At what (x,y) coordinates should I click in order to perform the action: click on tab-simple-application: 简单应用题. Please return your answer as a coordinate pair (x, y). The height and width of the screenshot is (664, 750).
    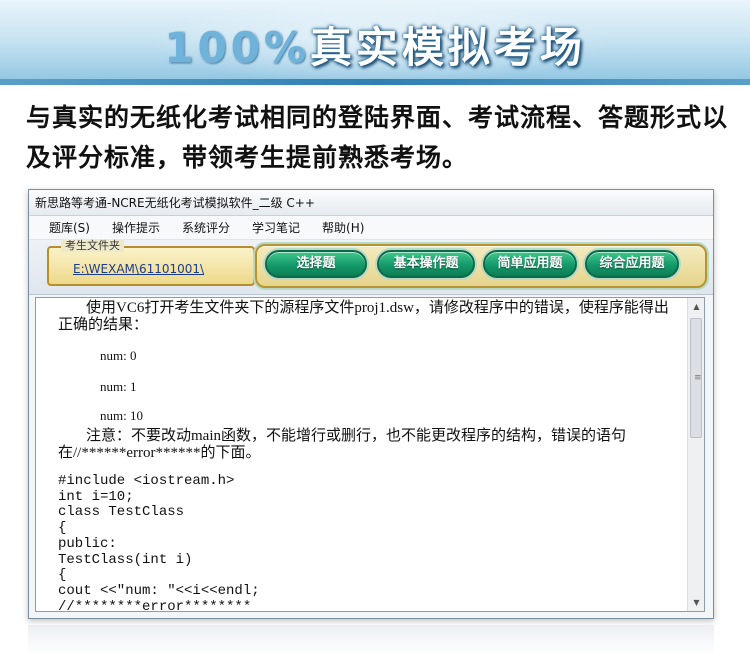
    Looking at the image, I should click on (530, 264).